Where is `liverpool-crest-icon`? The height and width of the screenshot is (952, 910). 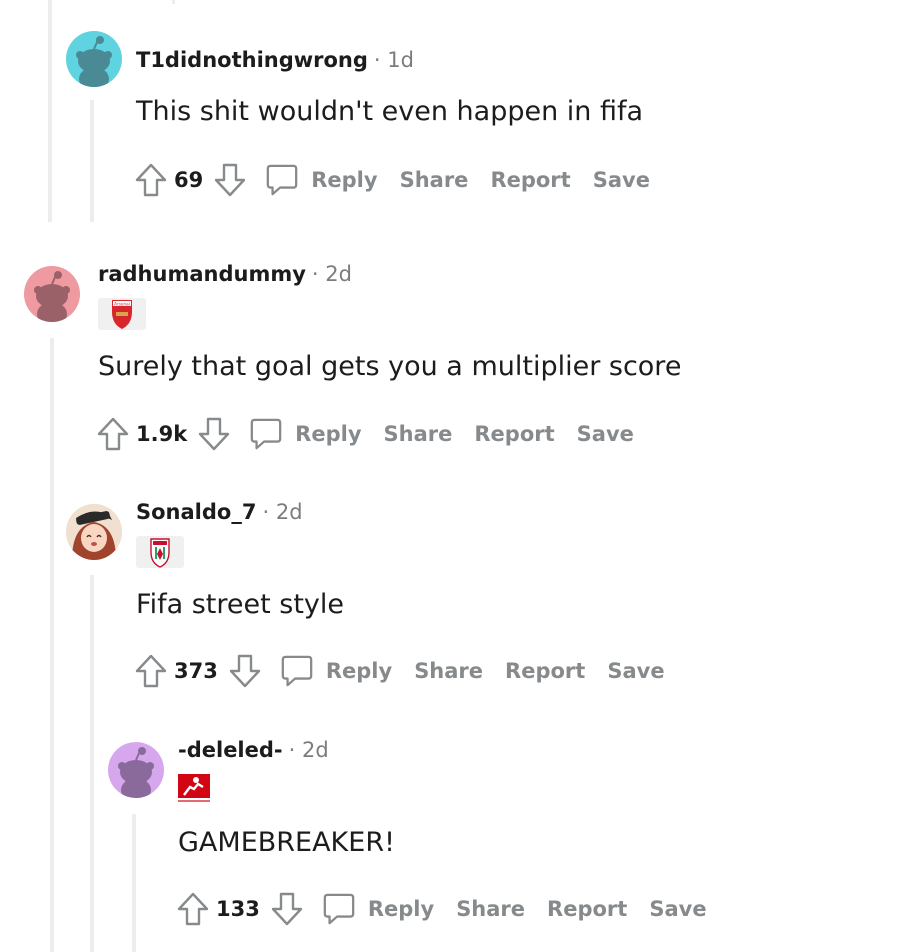
liverpool-crest-icon is located at coordinates (160, 553).